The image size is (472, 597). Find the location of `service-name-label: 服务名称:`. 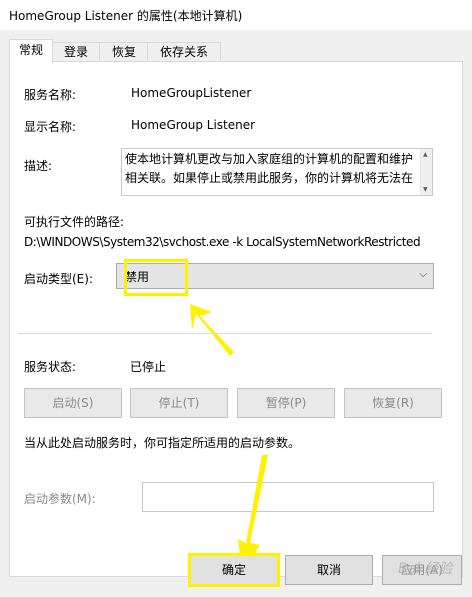

service-name-label: 服务名称: is located at coordinates (50, 95).